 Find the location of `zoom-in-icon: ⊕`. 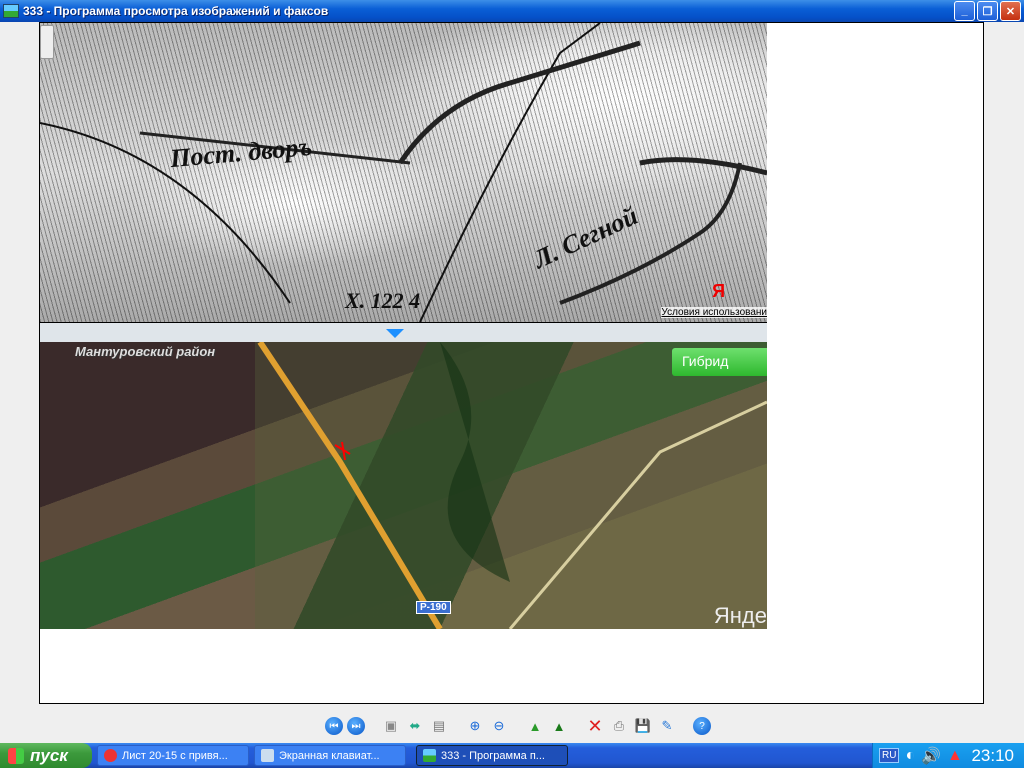

zoom-in-icon: ⊕ is located at coordinates (475, 726).